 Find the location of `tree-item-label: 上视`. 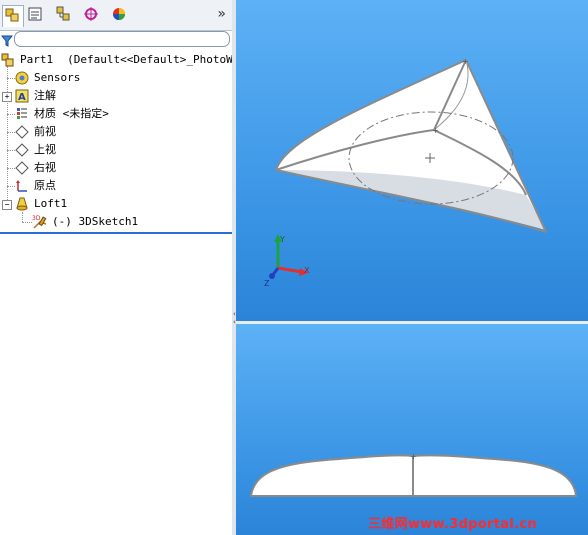

tree-item-label: 上视 is located at coordinates (45, 149).